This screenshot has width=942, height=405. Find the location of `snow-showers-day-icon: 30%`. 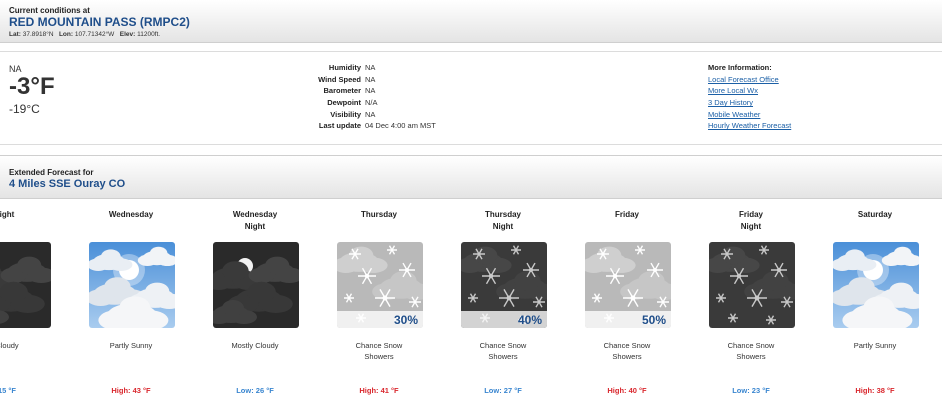

snow-showers-day-icon: 30% is located at coordinates (380, 285).